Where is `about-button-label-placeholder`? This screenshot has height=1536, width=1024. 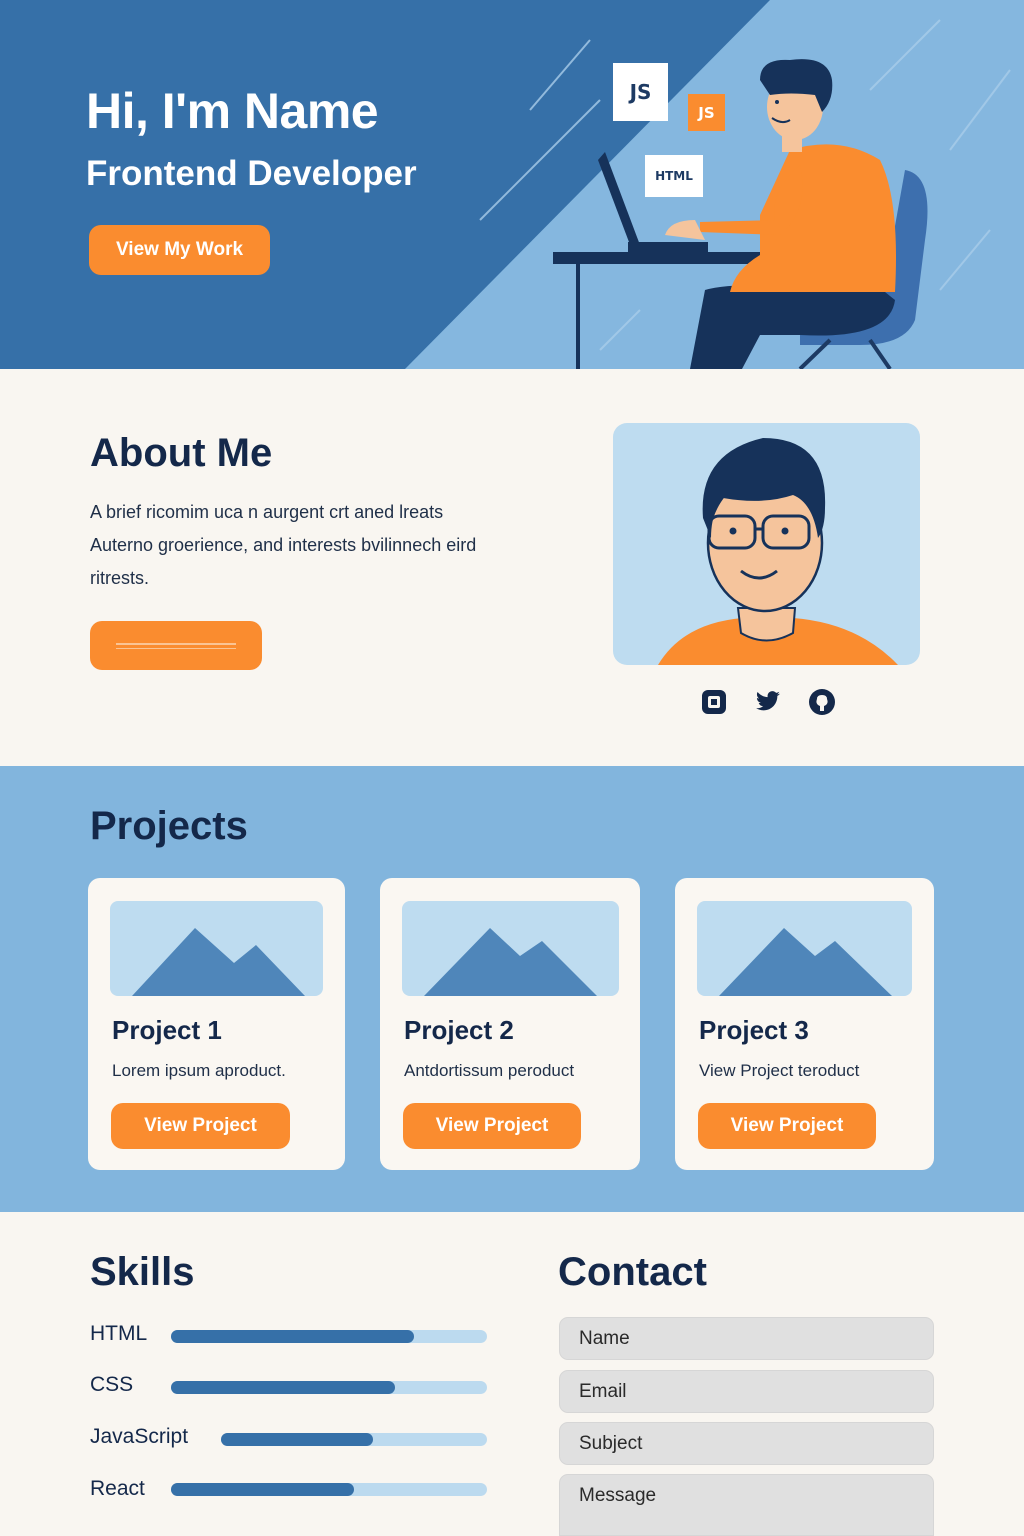 about-button-label-placeholder is located at coordinates (176, 645).